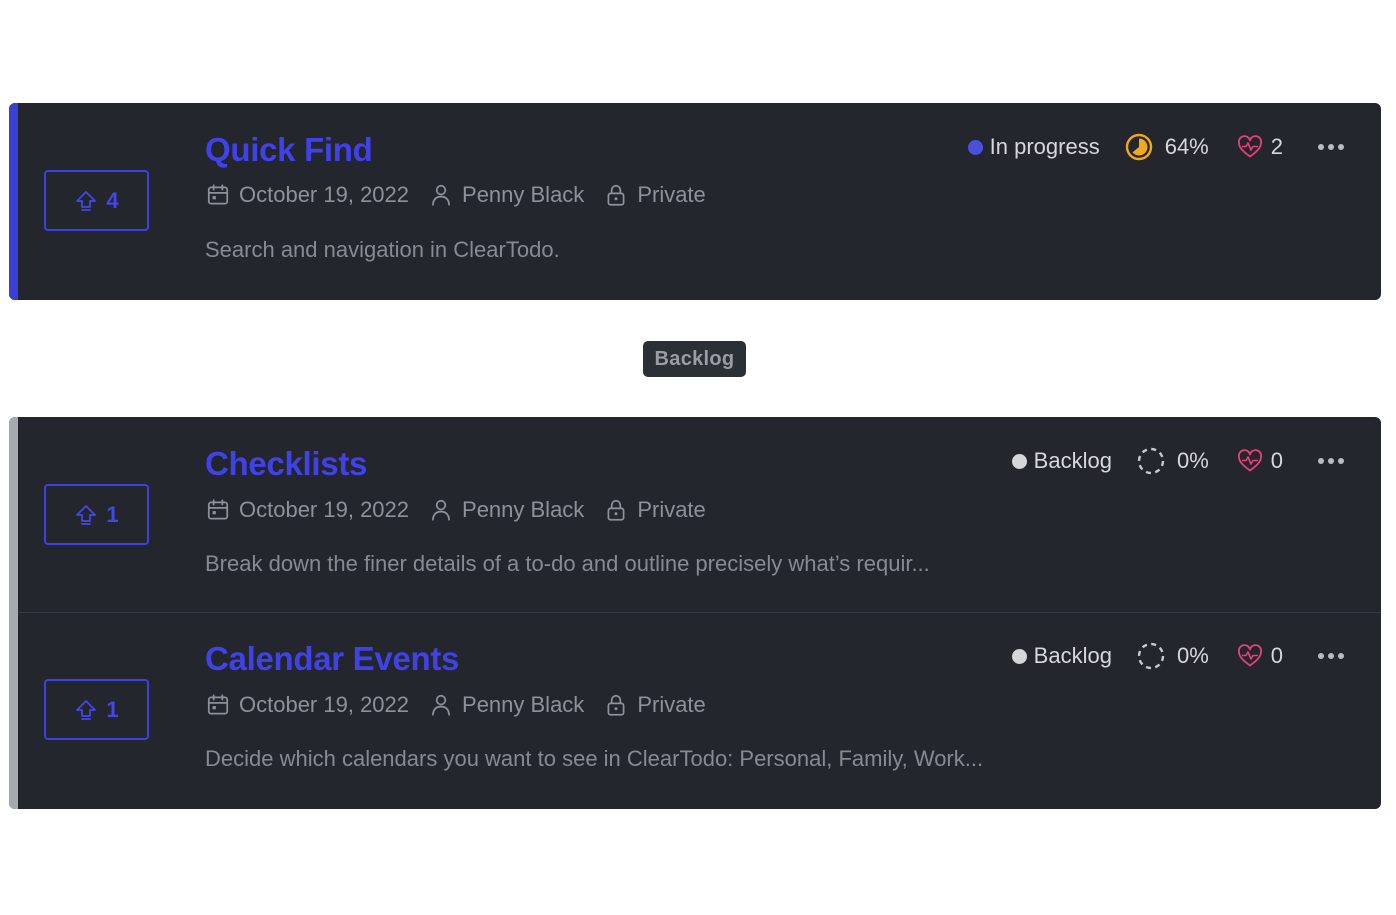 This screenshot has width=1396, height=915. Describe the element at coordinates (1186, 146) in the screenshot. I see `progress-label: 64%` at that location.